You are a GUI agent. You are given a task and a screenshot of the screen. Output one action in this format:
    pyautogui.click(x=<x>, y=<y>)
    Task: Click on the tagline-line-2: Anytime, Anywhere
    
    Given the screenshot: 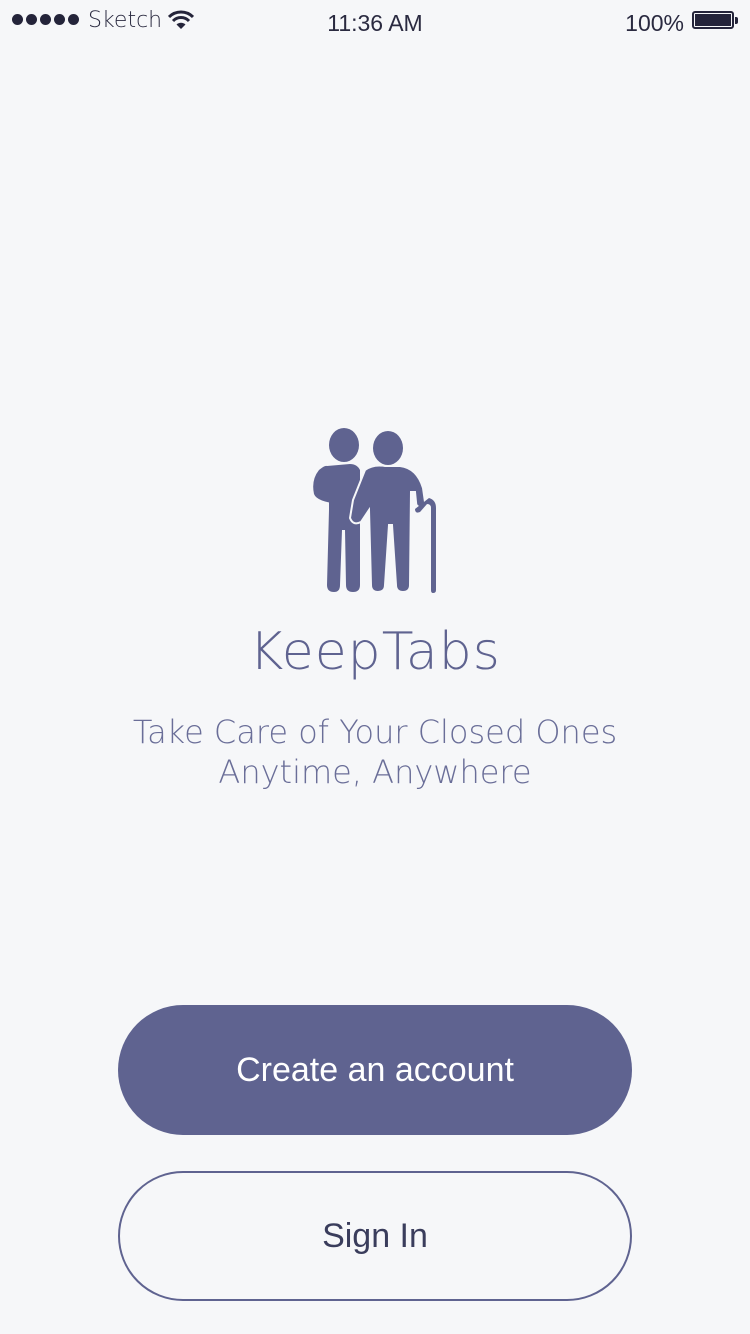 What is the action you would take?
    pyautogui.click(x=375, y=772)
    